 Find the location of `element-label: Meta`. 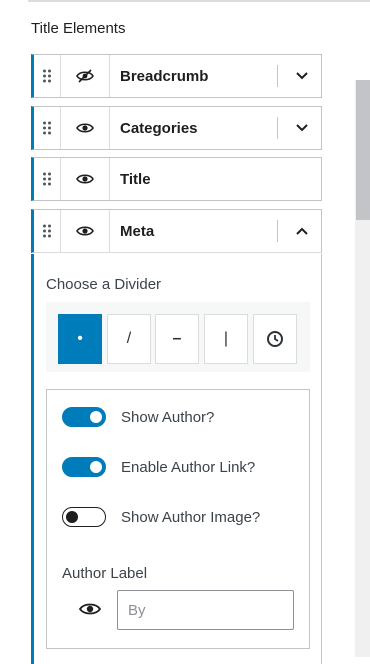

element-label: Meta is located at coordinates (137, 231).